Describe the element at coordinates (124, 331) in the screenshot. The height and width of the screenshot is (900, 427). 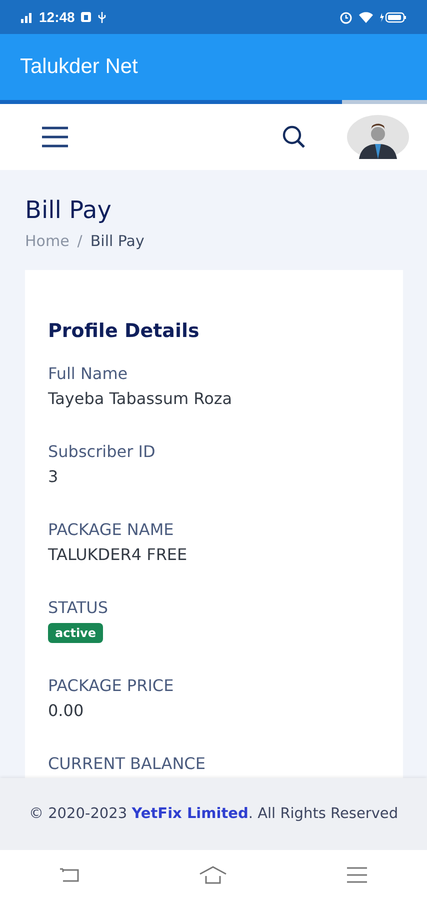
I see `card-title: Profile Details` at that location.